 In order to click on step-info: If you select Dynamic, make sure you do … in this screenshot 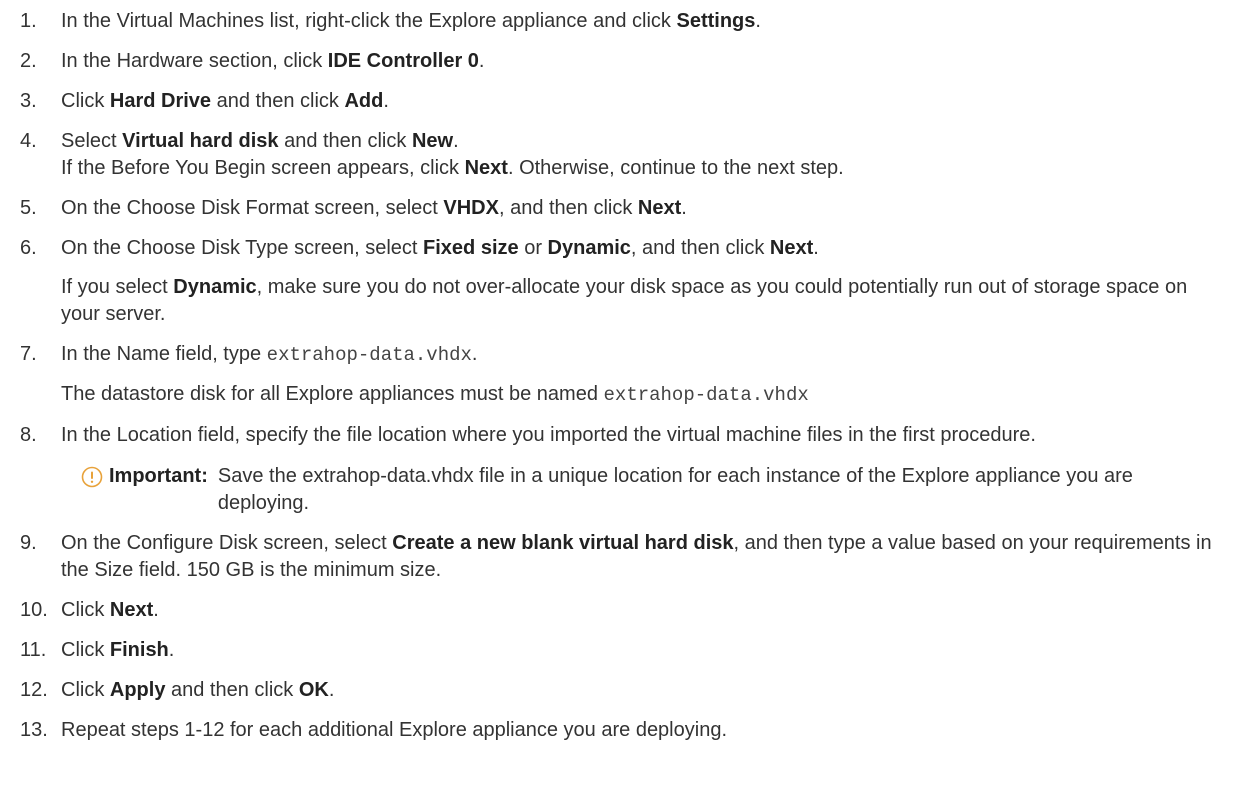, I will do `click(640, 301)`.